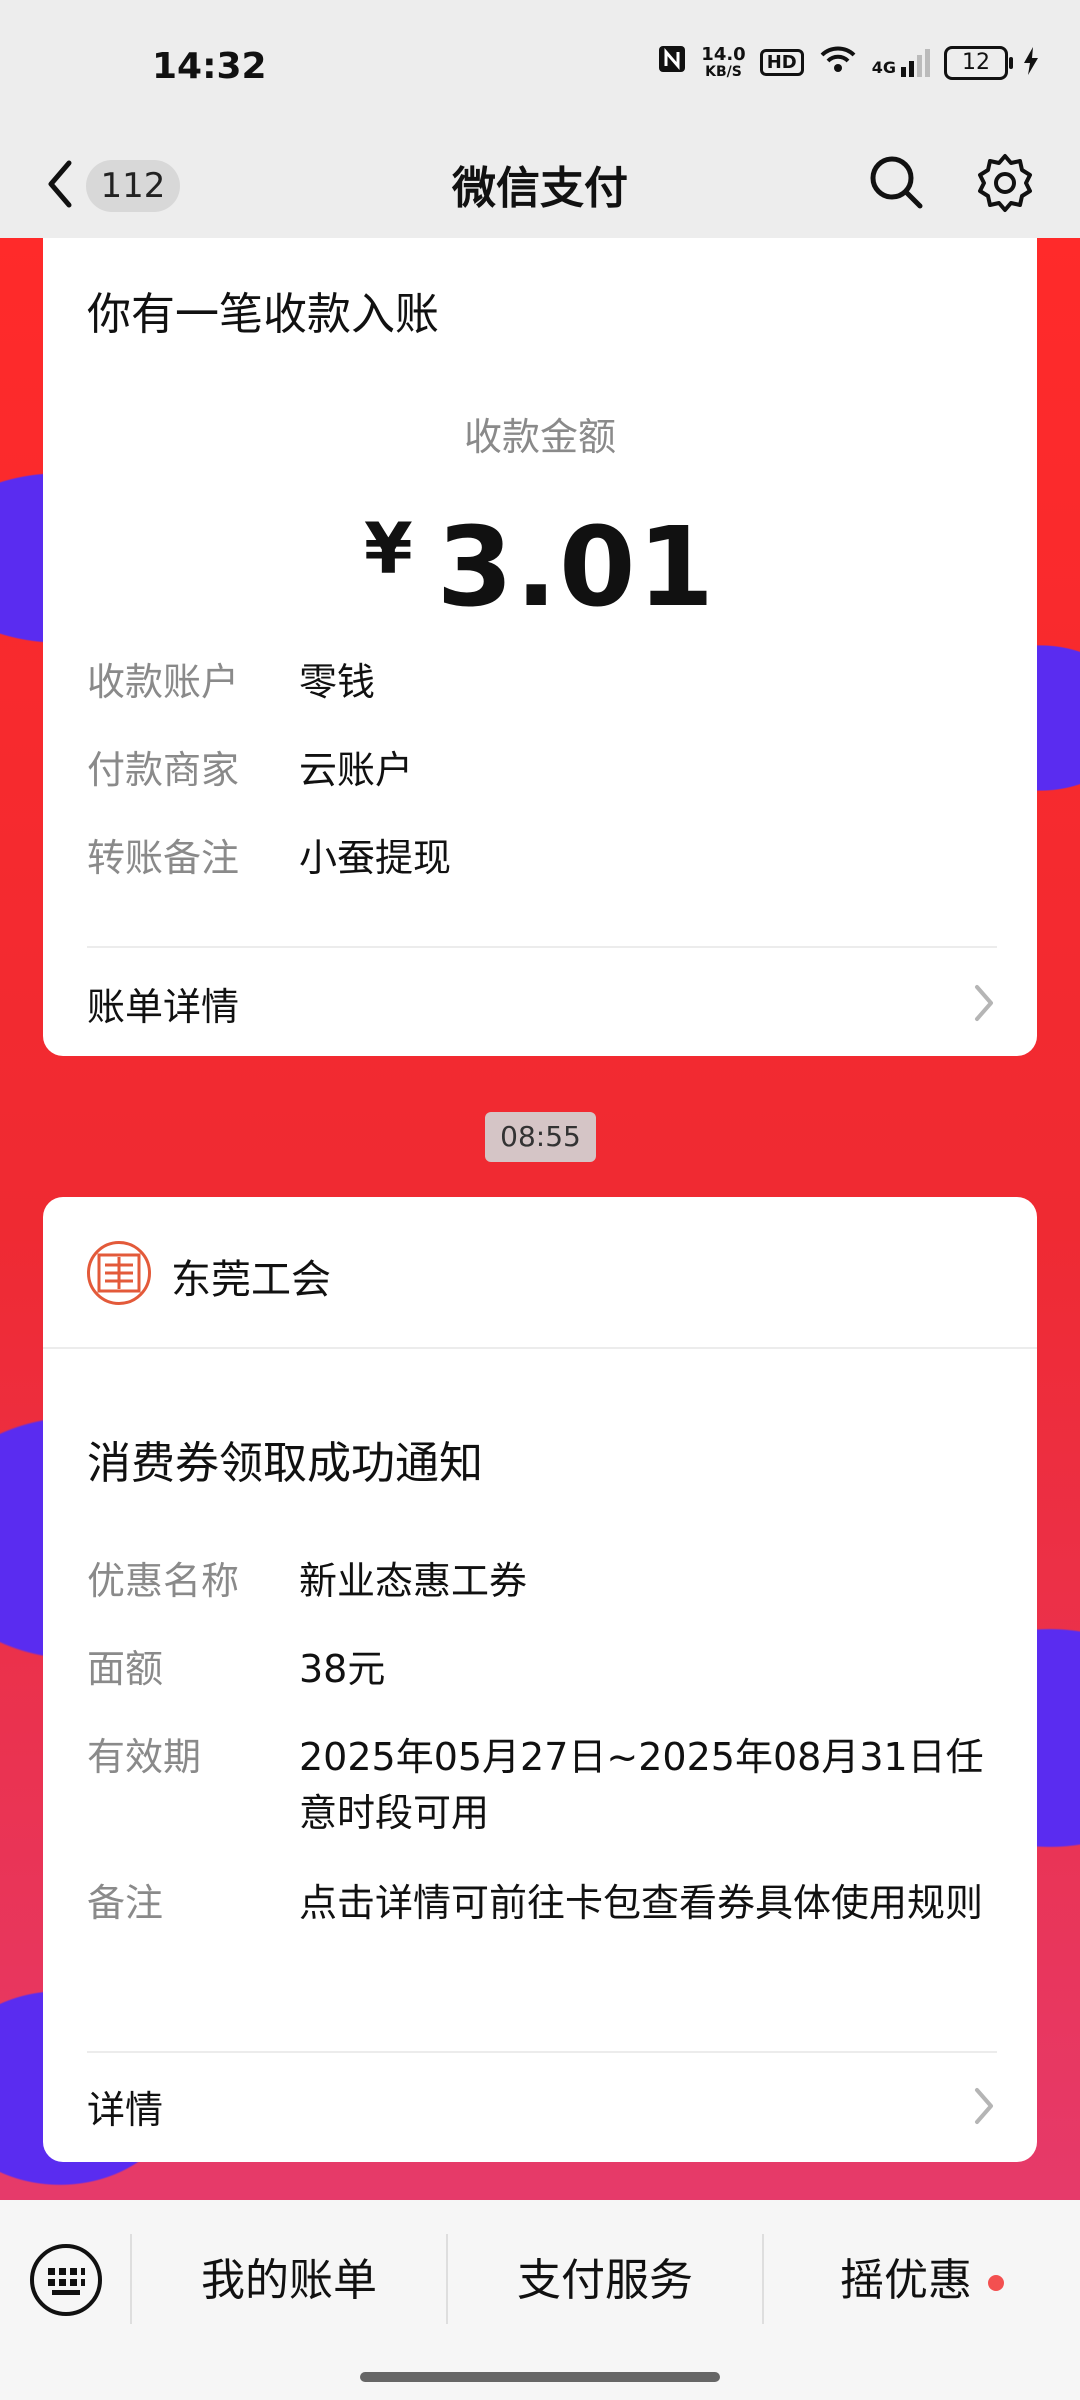  Describe the element at coordinates (289, 2281) in the screenshot. I see `menu-my-bills: 我的账单` at that location.